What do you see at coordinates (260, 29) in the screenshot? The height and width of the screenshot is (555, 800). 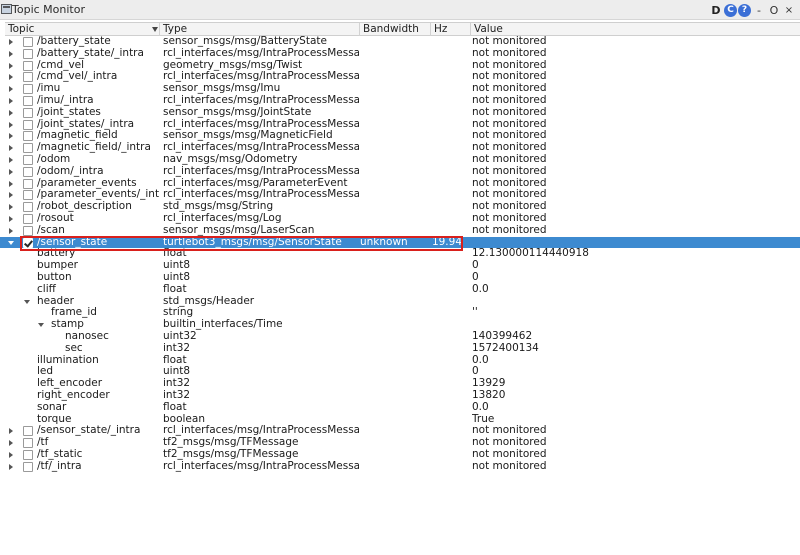 I see `column-header-type: Type` at bounding box center [260, 29].